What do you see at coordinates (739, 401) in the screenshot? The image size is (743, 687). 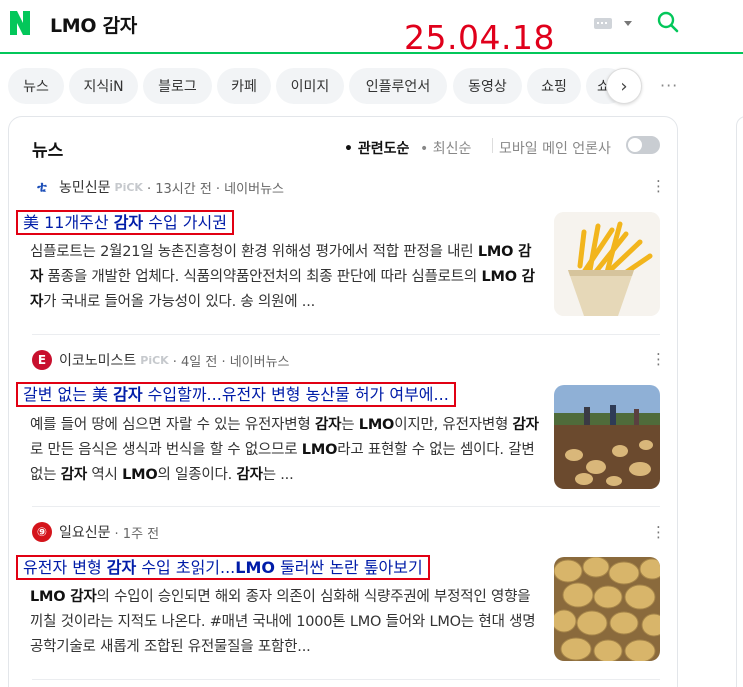 I see `side-panel` at bounding box center [739, 401].